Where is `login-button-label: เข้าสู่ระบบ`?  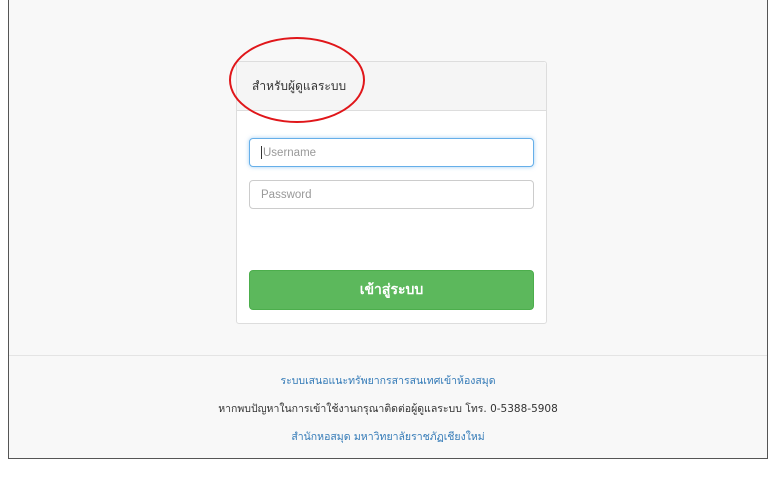 login-button-label: เข้าสู่ระบบ is located at coordinates (391, 290).